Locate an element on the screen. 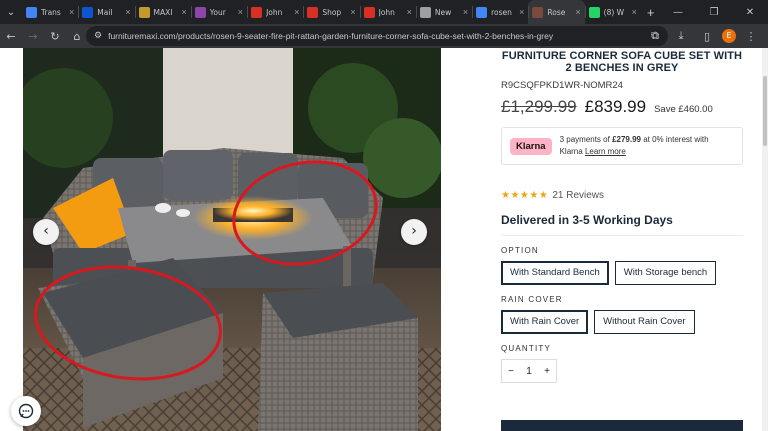 The image size is (768, 431). reload-icon: ↻ is located at coordinates (55, 36).